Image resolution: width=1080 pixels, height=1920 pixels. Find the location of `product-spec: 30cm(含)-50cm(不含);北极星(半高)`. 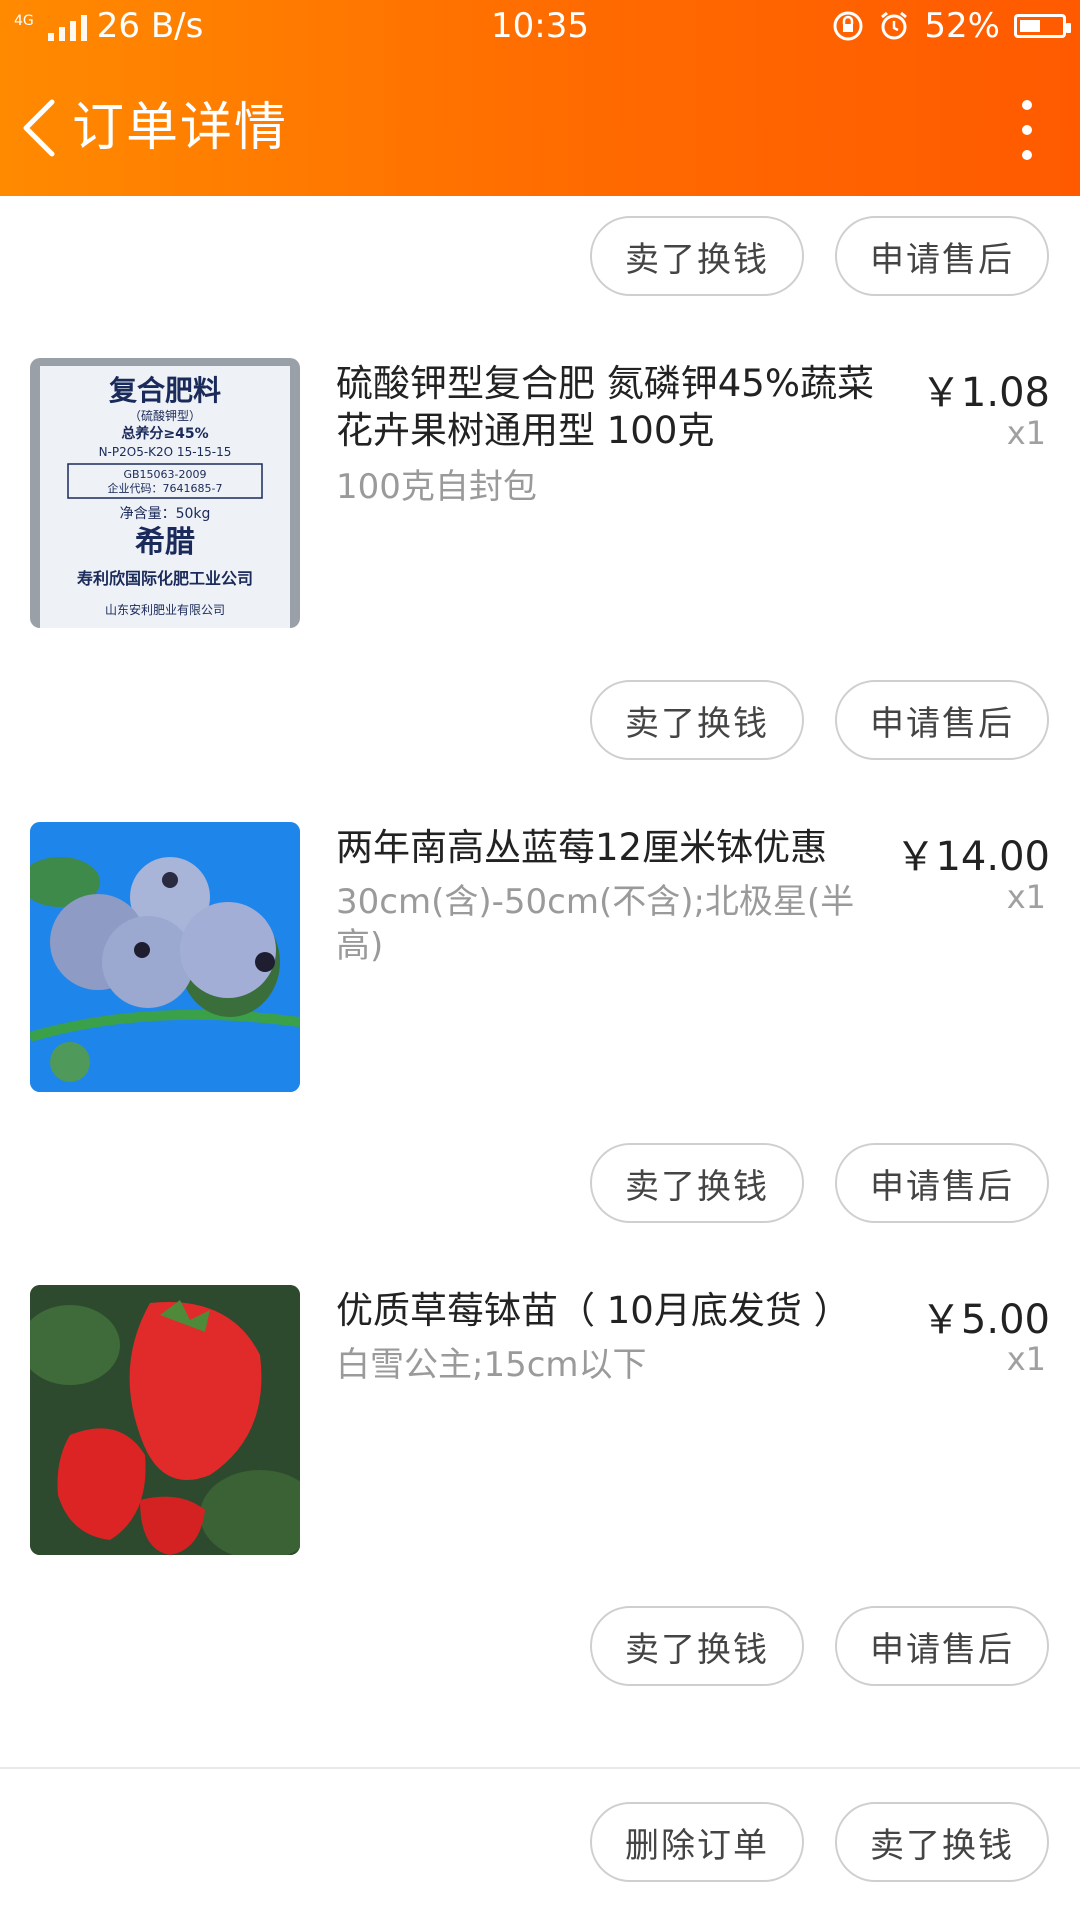

product-spec: 30cm(含)-50cm(不含);北极星(半高) is located at coordinates (595, 924).